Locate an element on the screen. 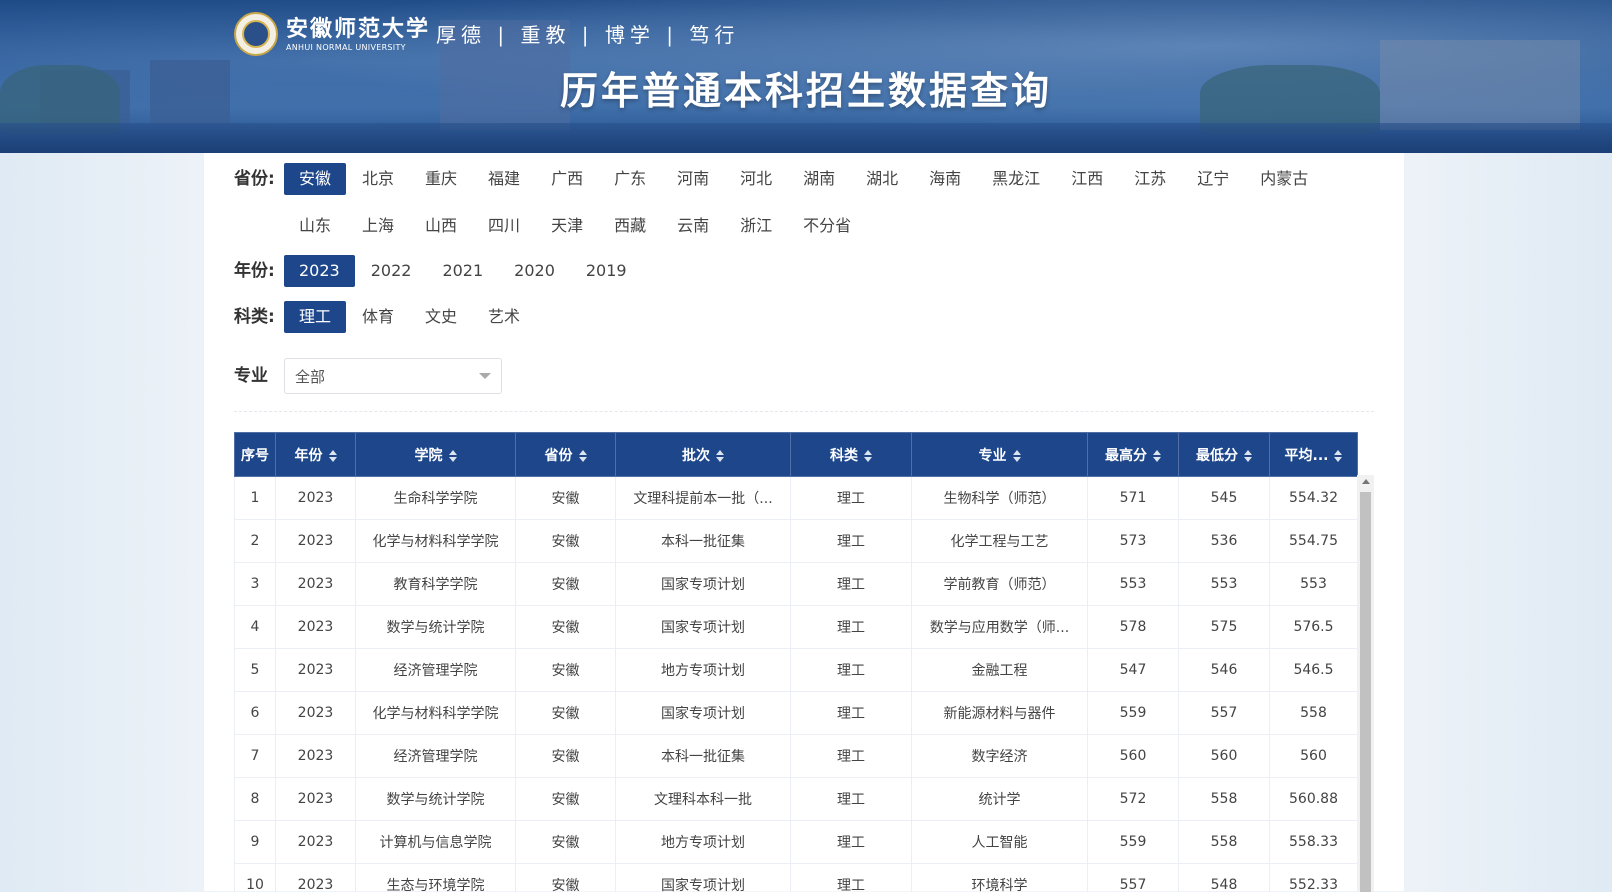  university-logo: 安徽师范大学 ANHUI NORMAL UNIVERSITY is located at coordinates (332, 34).